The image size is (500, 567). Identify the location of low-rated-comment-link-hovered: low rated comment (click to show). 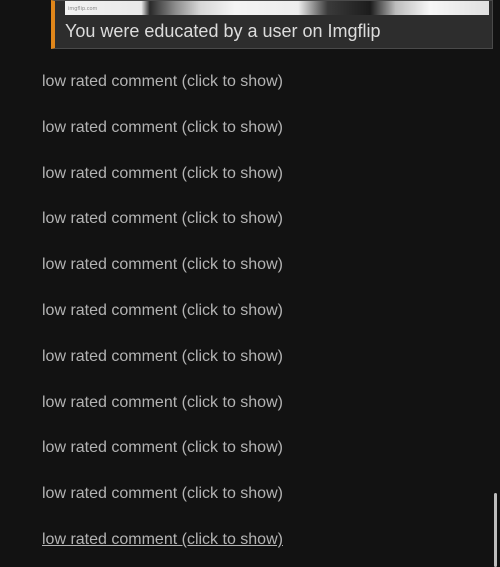
(162, 544).